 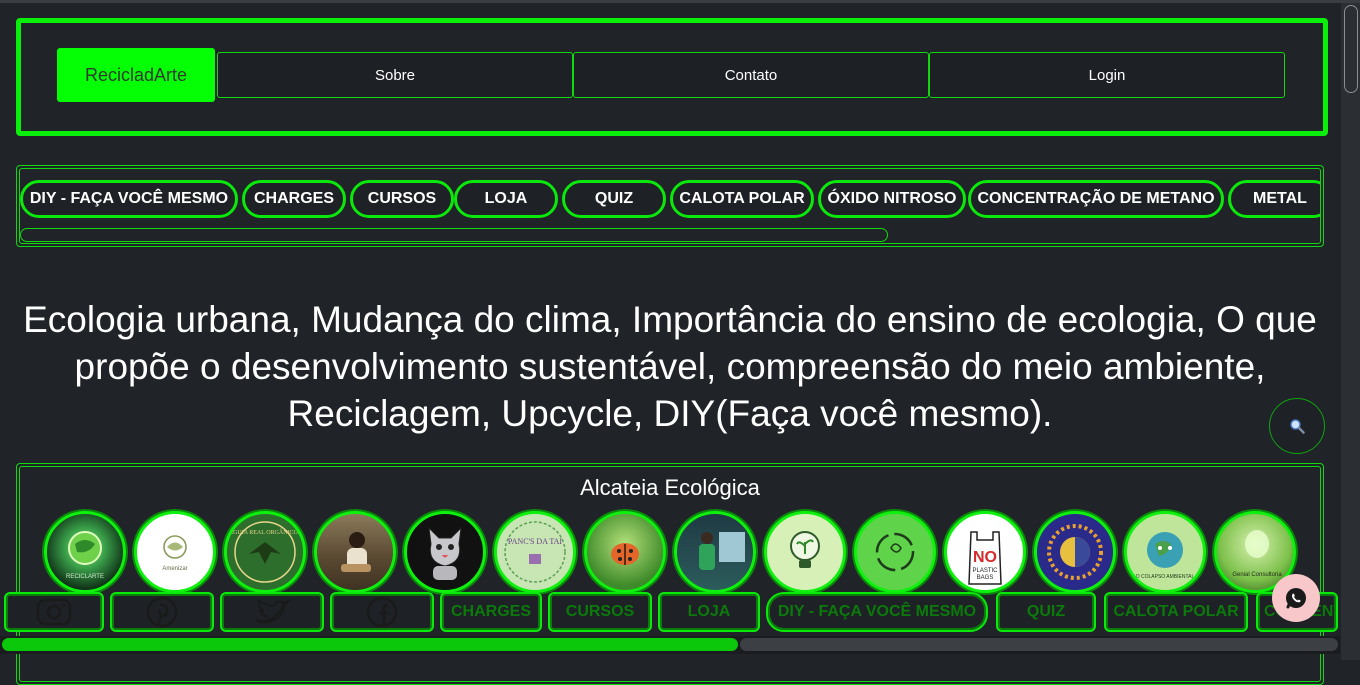 I want to click on recycle-logo, so click(x=895, y=552).